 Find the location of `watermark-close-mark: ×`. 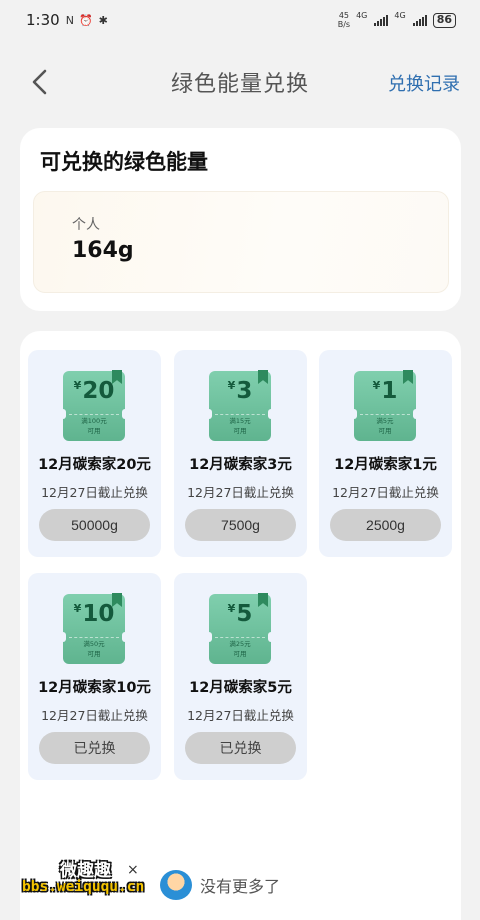

watermark-close-mark: × is located at coordinates (133, 870).